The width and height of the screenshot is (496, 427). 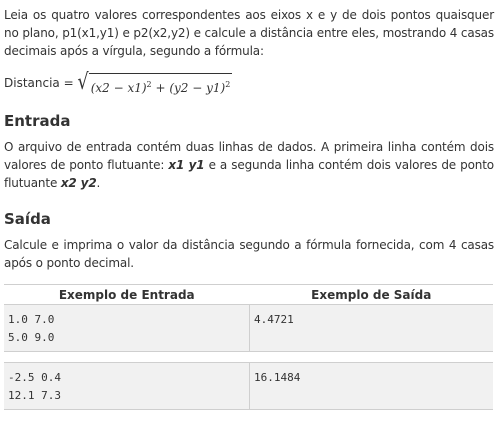 I want to click on input-line: -2.5 0.4, so click(x=34, y=377).